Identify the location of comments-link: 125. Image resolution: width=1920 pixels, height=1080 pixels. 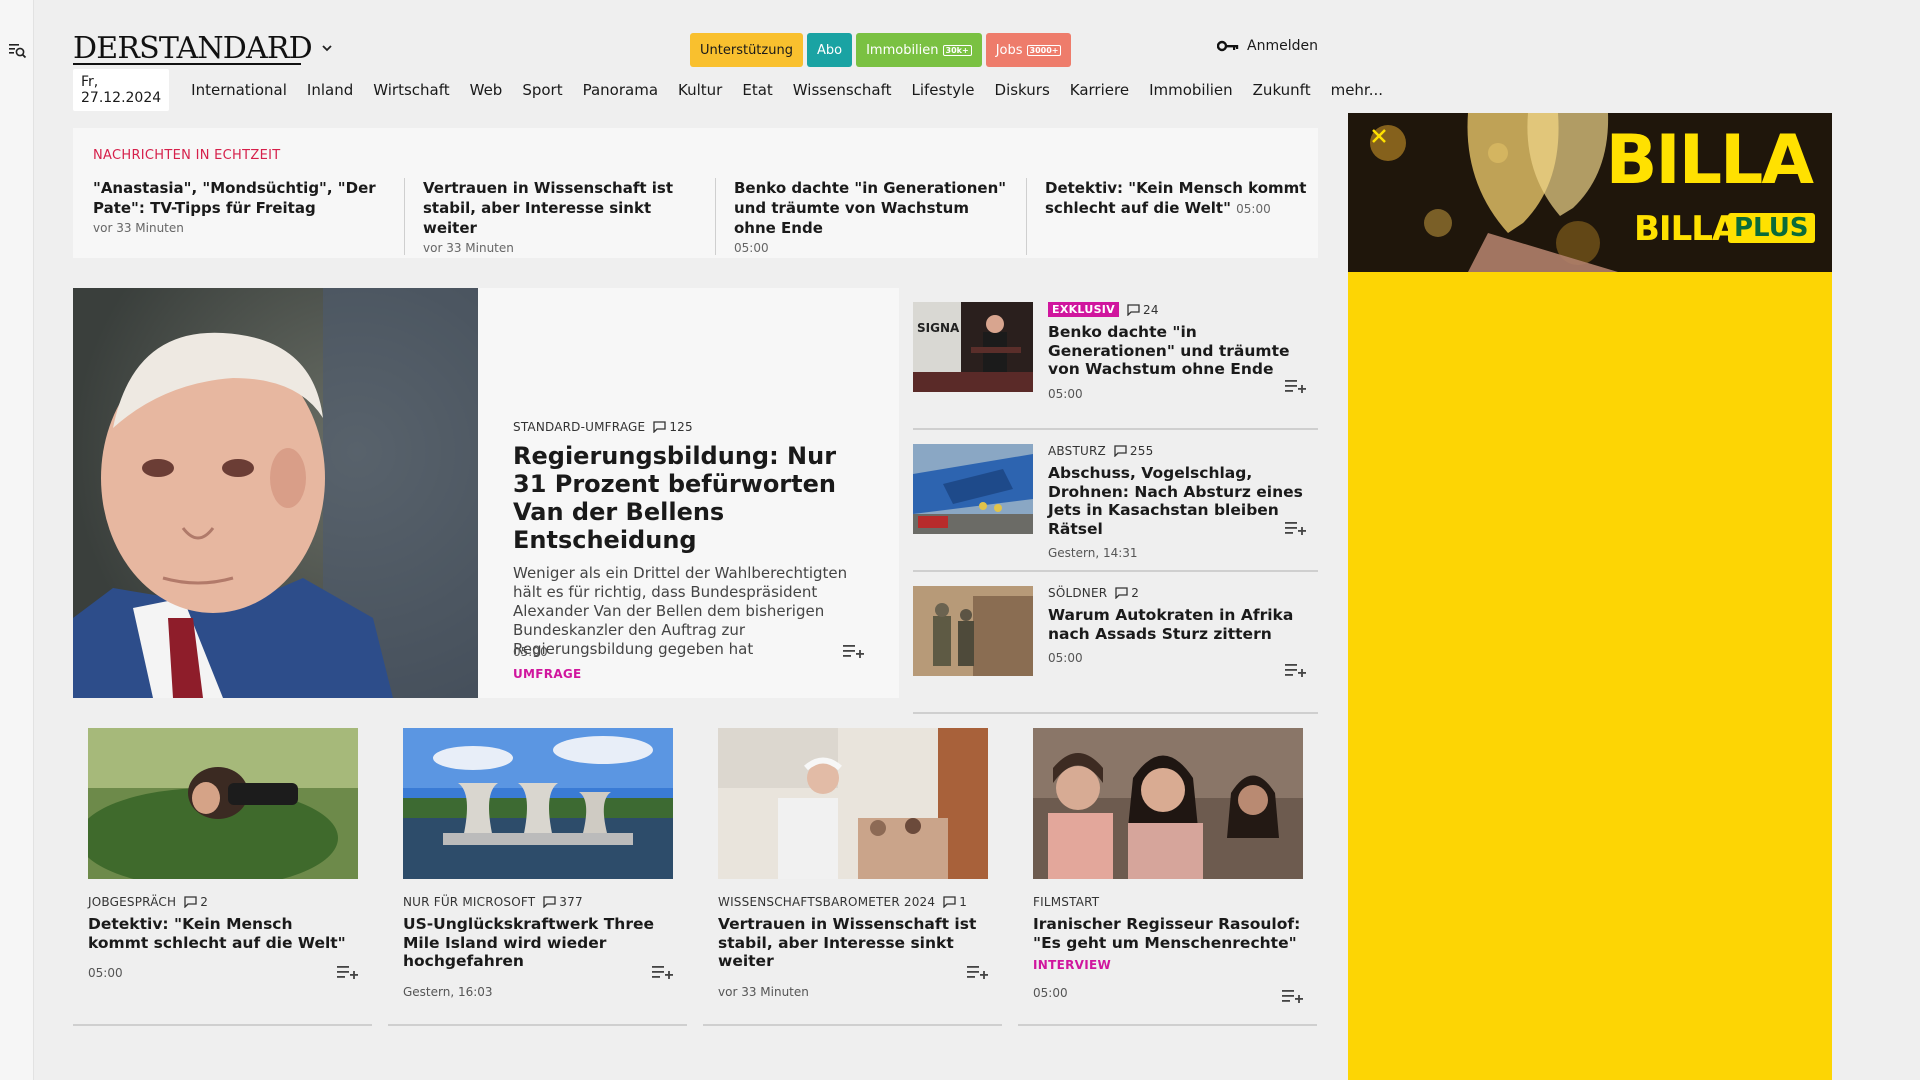
(673, 427).